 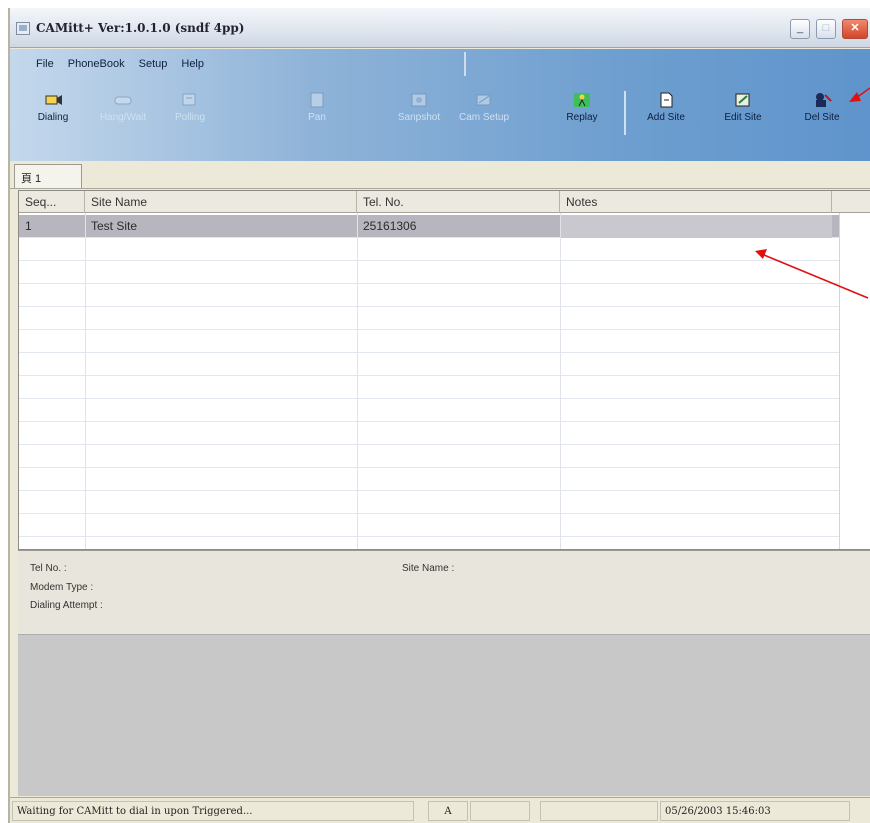 I want to click on menu-bar: File PhoneBook Setup Help, so click(x=110, y=64).